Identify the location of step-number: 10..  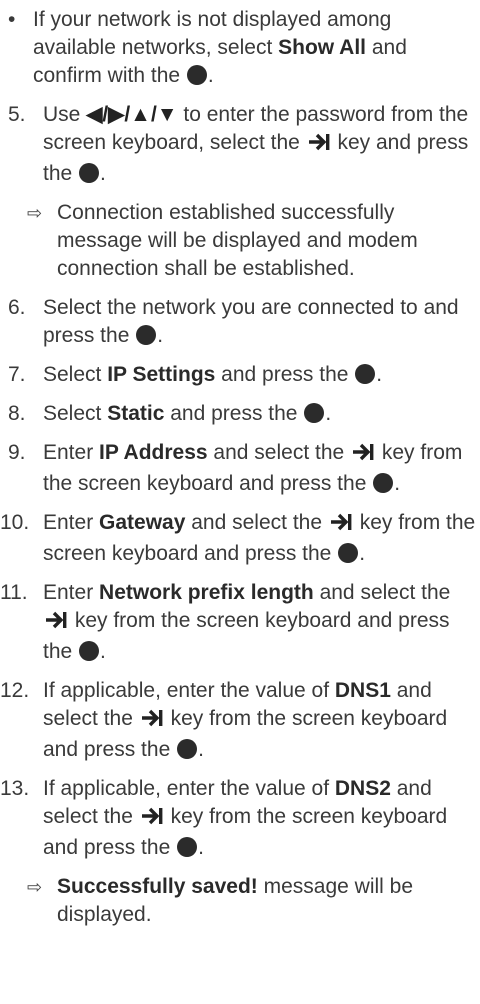
(15, 522).